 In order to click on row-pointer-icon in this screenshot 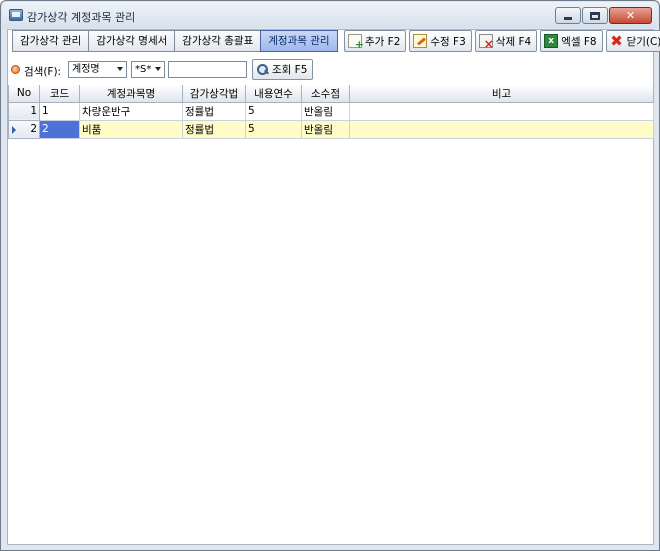, I will do `click(14, 129)`.